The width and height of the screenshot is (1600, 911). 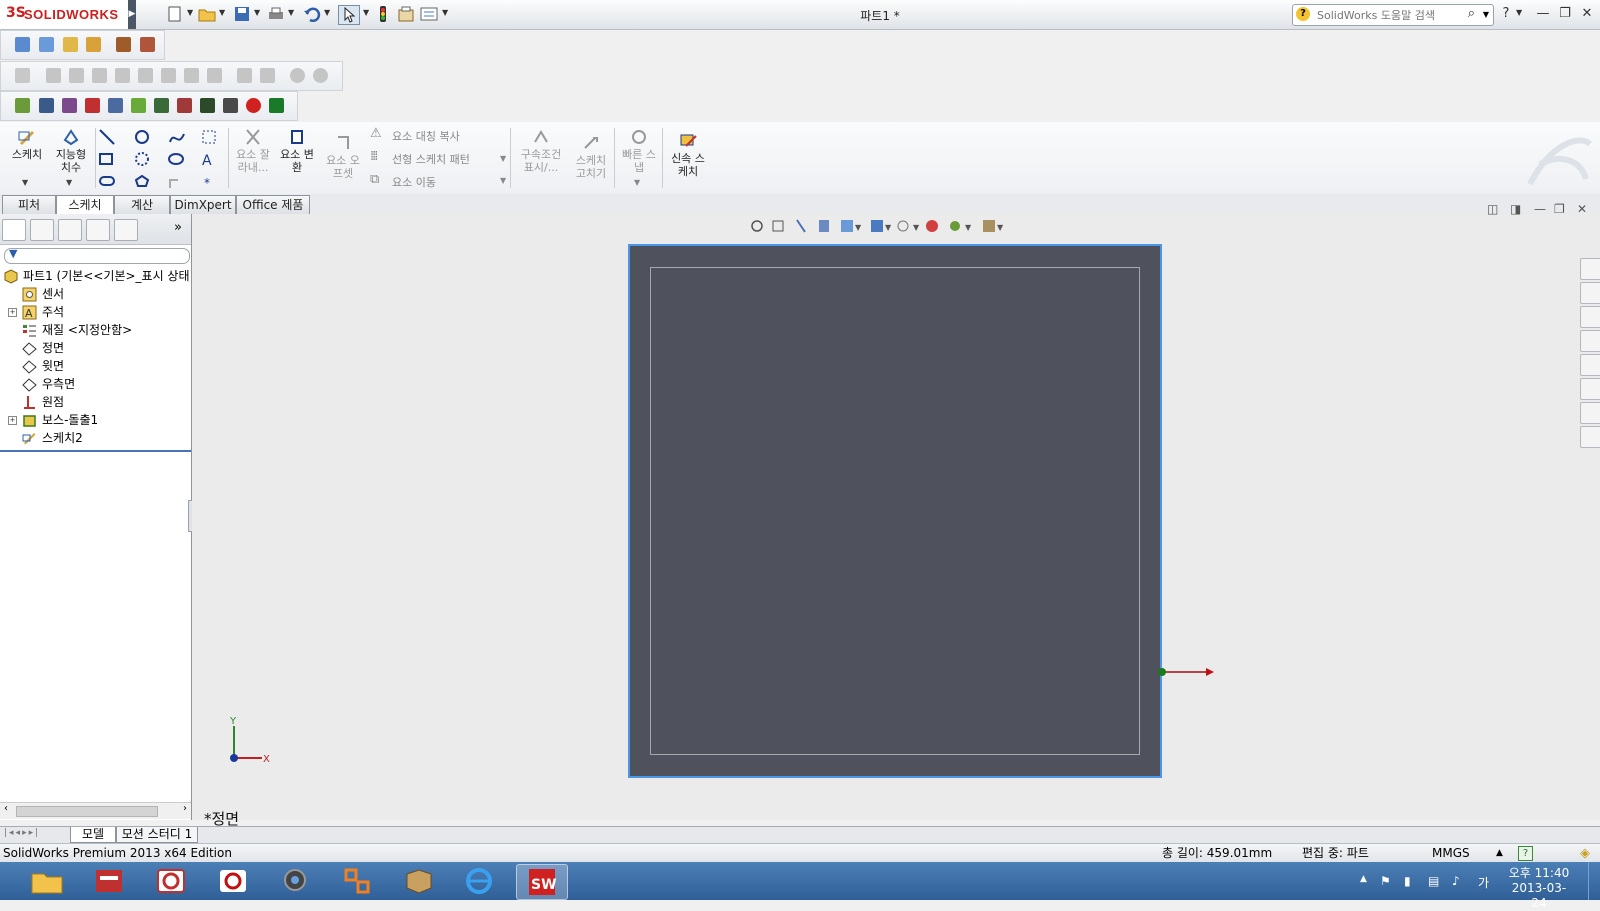 I want to click on save-icon, so click(x=242, y=14).